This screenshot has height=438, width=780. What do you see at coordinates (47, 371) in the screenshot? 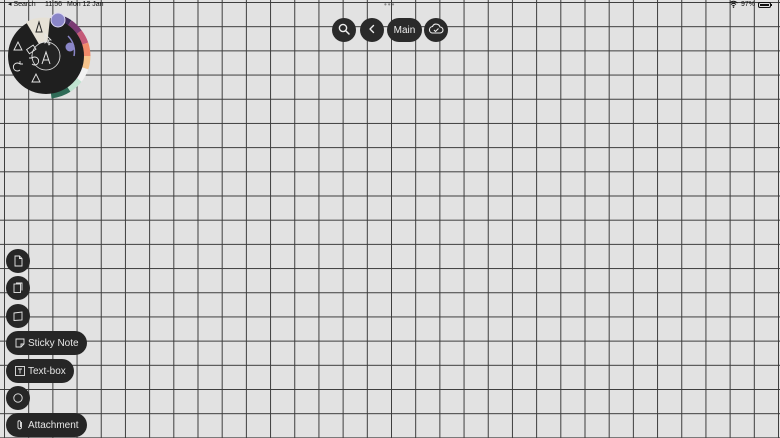
I see `text-box-label: Text-box` at bounding box center [47, 371].